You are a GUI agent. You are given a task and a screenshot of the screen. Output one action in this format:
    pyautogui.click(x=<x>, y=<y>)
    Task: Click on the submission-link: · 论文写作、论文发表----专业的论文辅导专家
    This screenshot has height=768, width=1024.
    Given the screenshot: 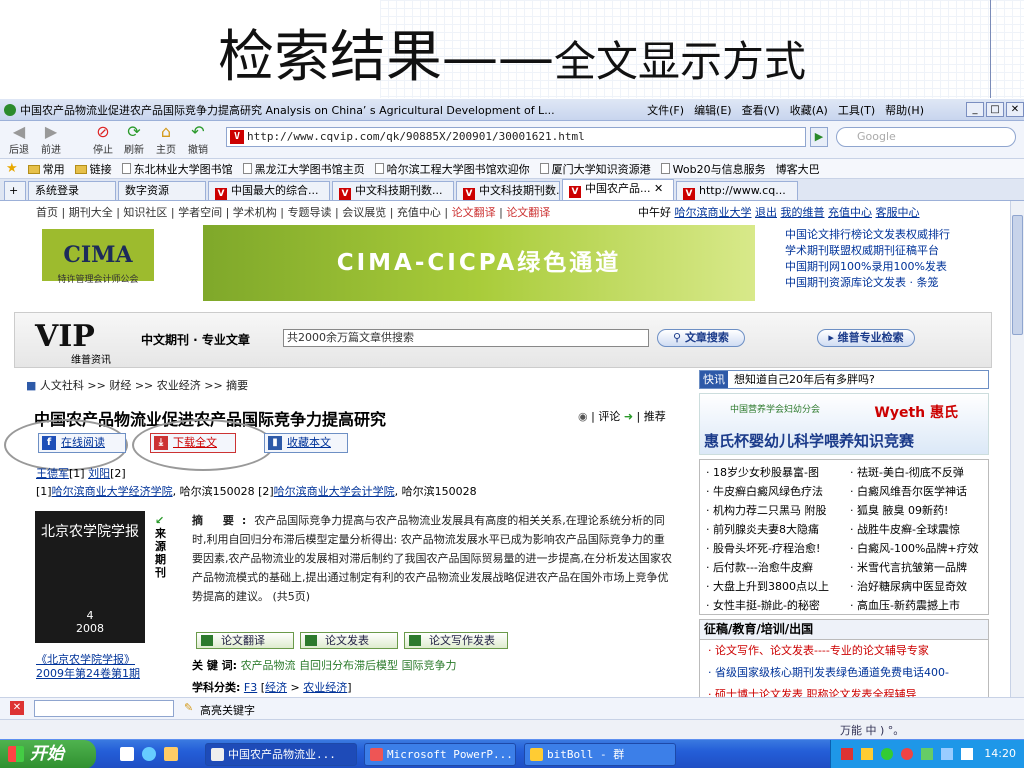 What is the action you would take?
    pyautogui.click(x=844, y=651)
    